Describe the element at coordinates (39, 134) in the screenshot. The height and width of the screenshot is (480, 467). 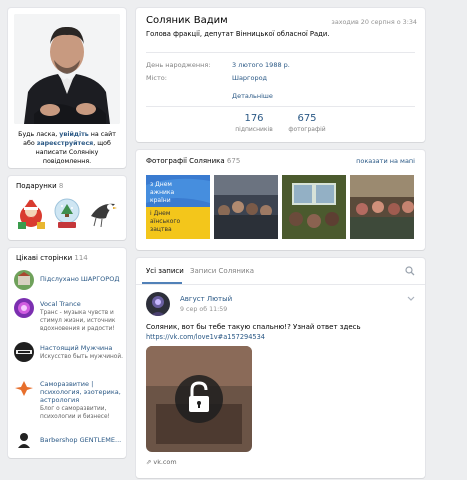
I see `login-note-text: Будь ласка,` at that location.